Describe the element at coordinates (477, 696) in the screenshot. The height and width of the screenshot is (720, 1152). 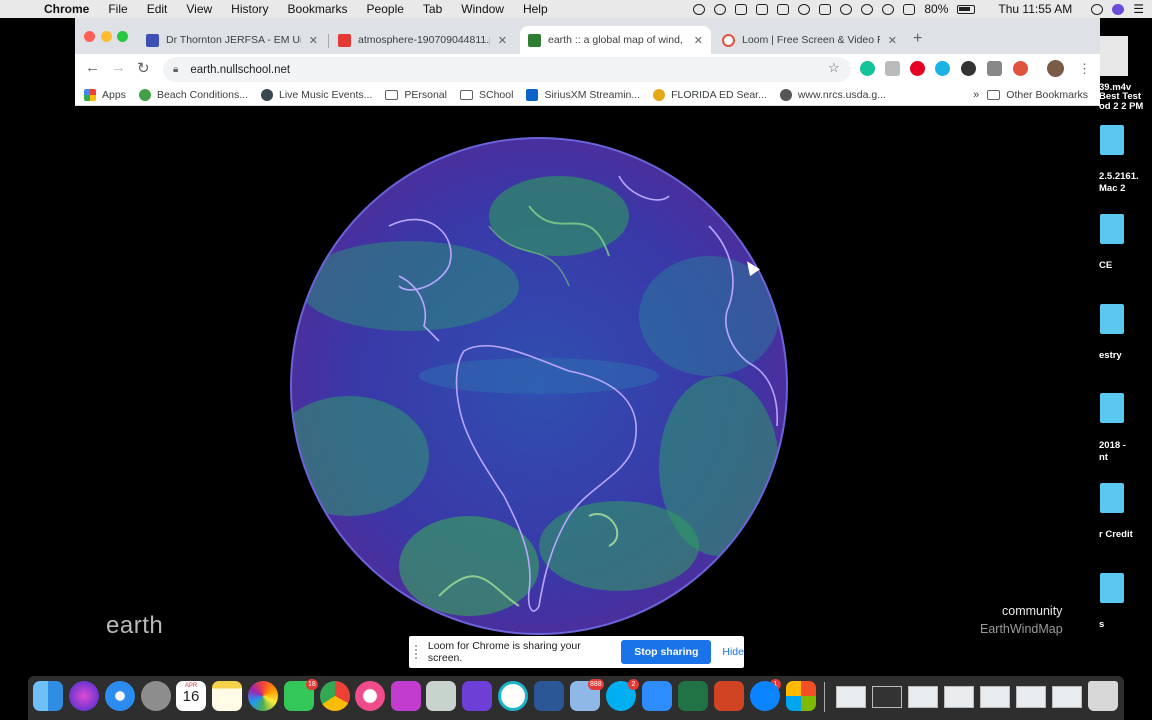
I see `pear-deck-icon` at that location.